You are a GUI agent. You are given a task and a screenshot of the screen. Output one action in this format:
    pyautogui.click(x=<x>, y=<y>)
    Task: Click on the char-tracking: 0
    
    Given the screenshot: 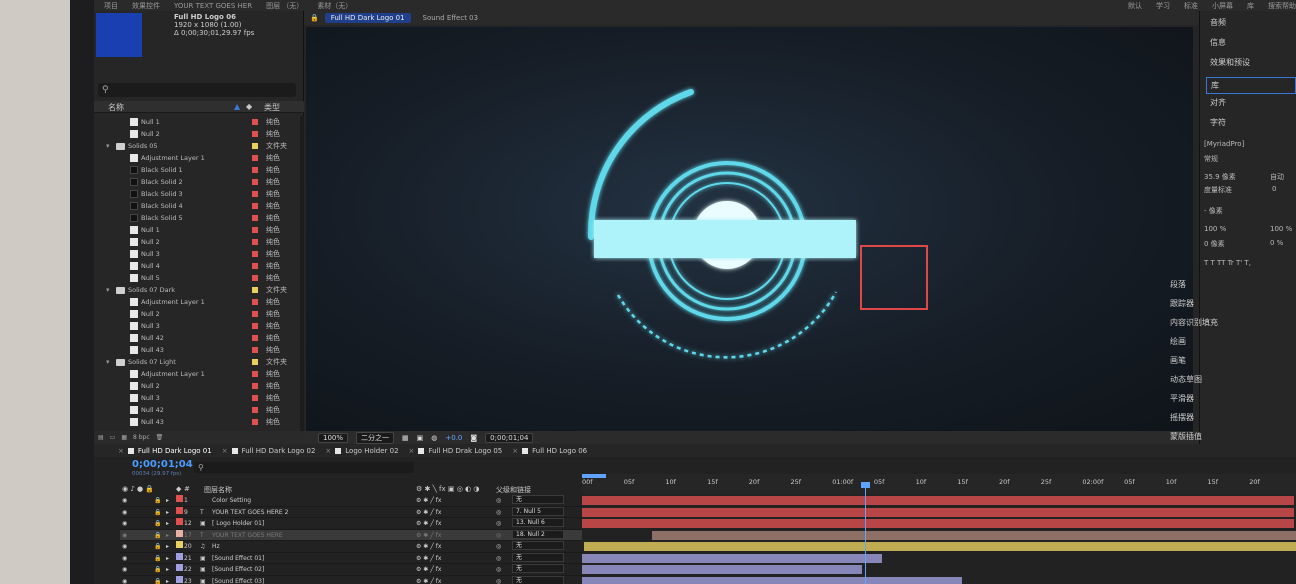 What is the action you would take?
    pyautogui.click(x=1274, y=189)
    